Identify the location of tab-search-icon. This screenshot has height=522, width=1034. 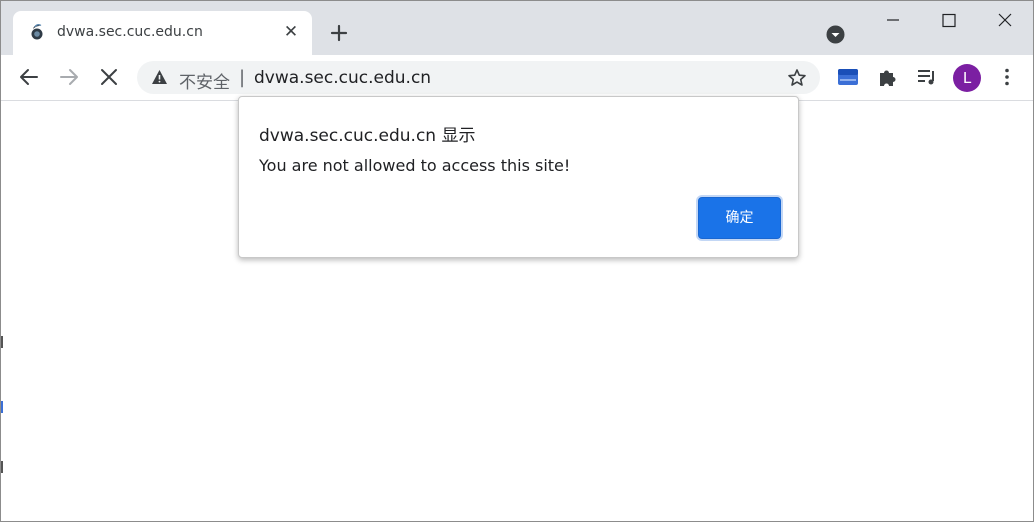
(835, 34).